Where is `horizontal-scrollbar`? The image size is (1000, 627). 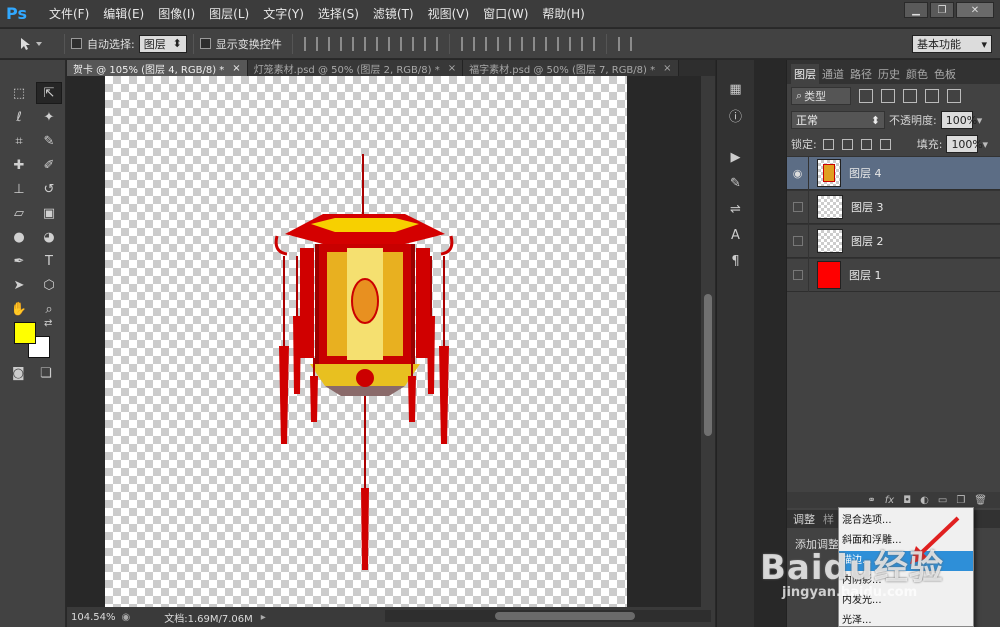
horizontal-scrollbar is located at coordinates (548, 616).